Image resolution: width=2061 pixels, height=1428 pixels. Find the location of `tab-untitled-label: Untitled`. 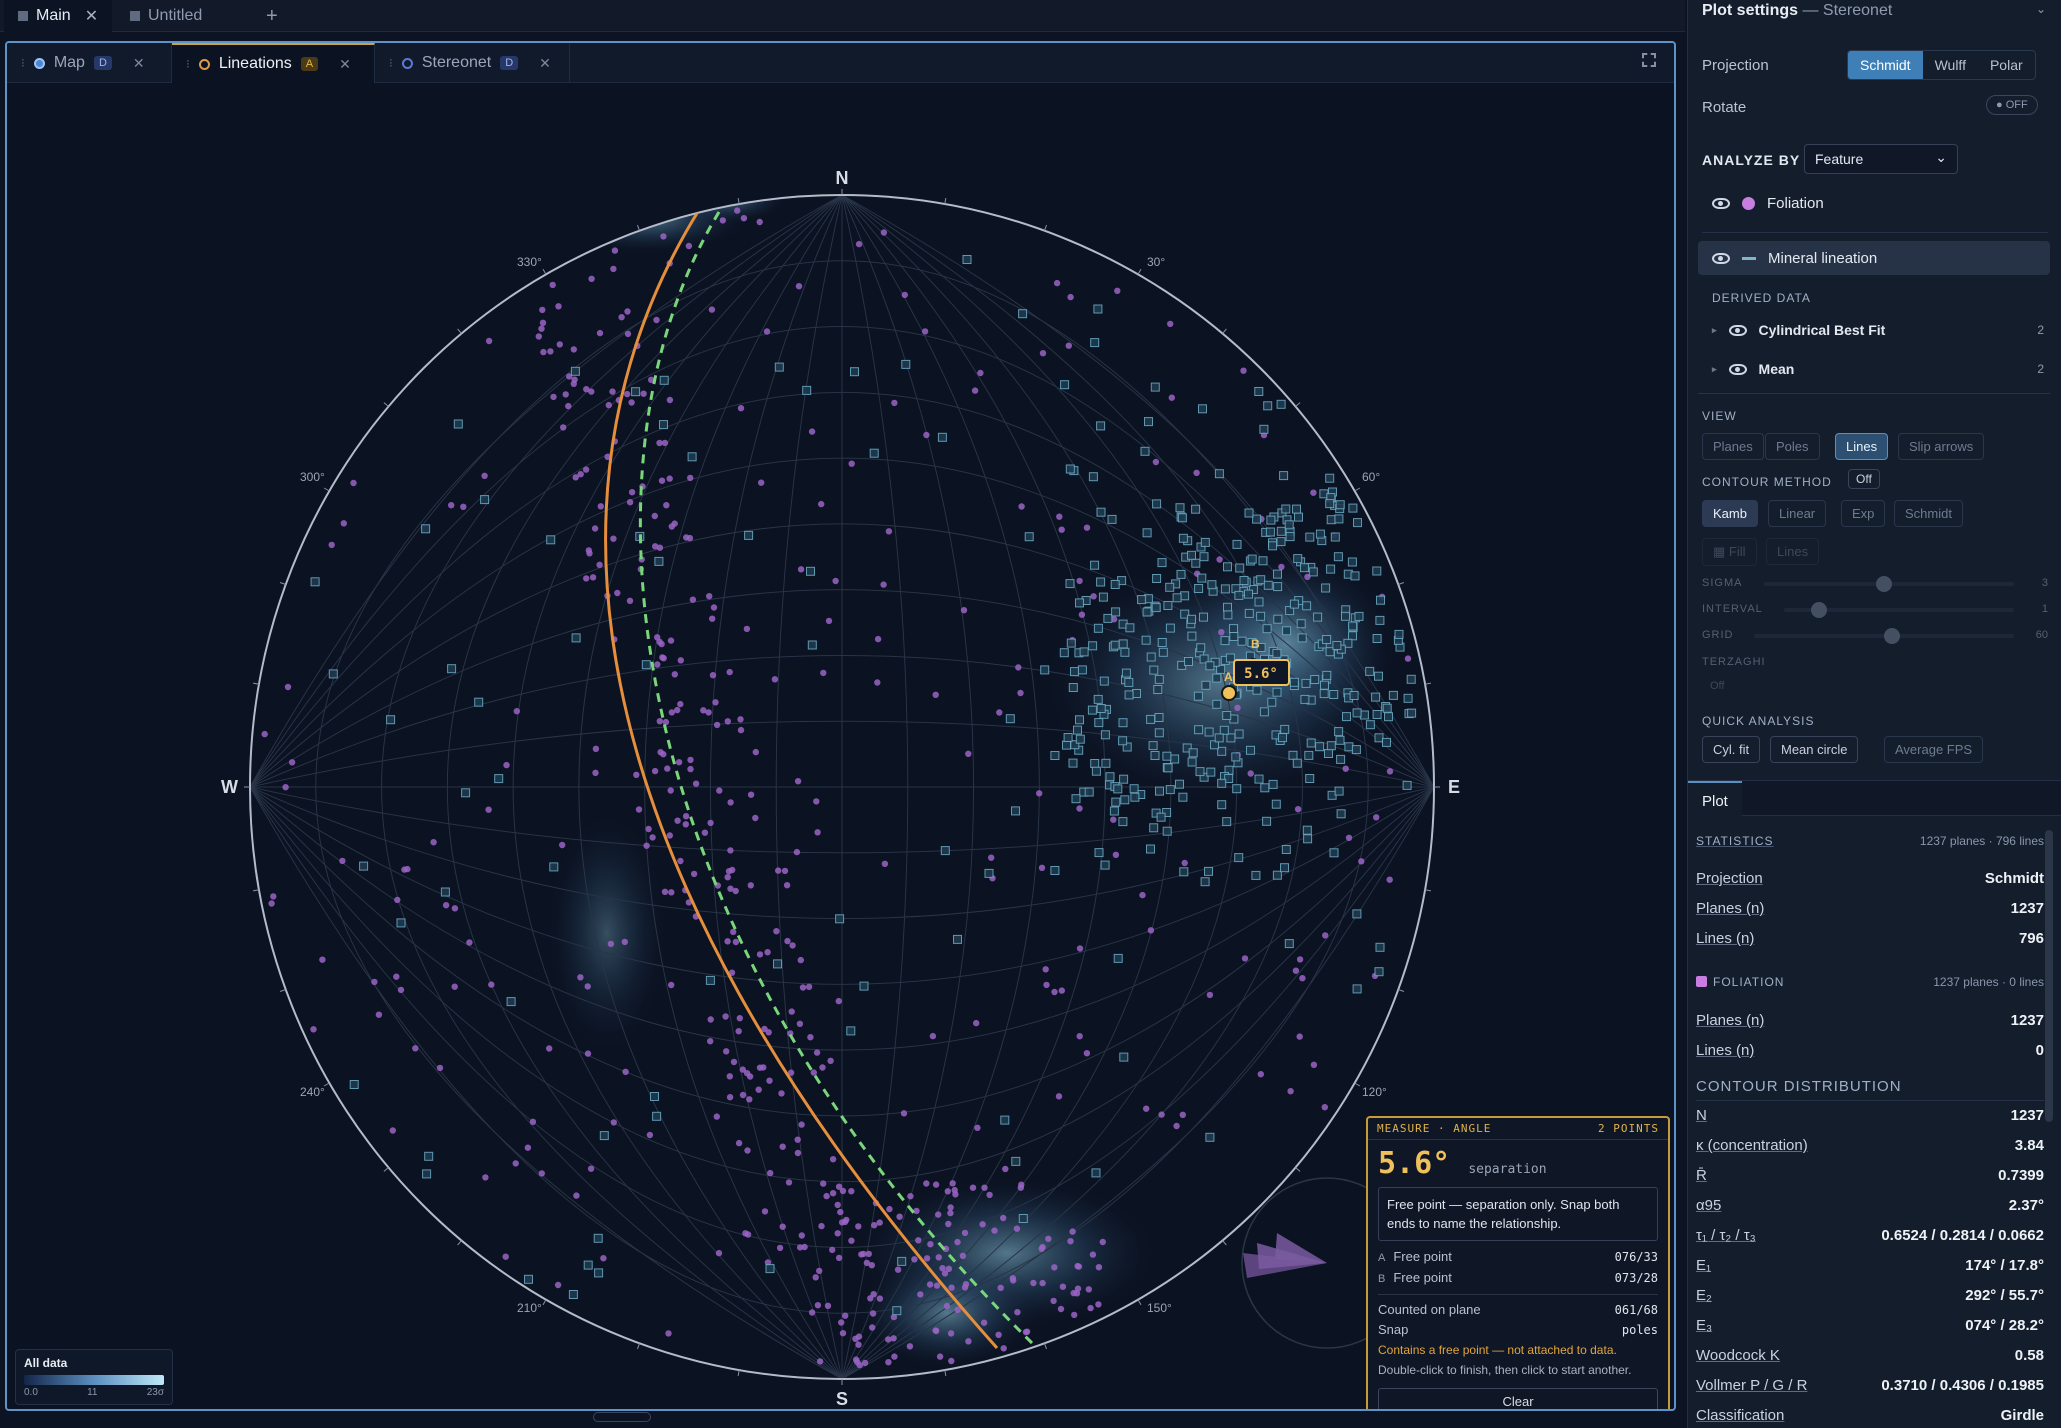

tab-untitled-label: Untitled is located at coordinates (175, 15).